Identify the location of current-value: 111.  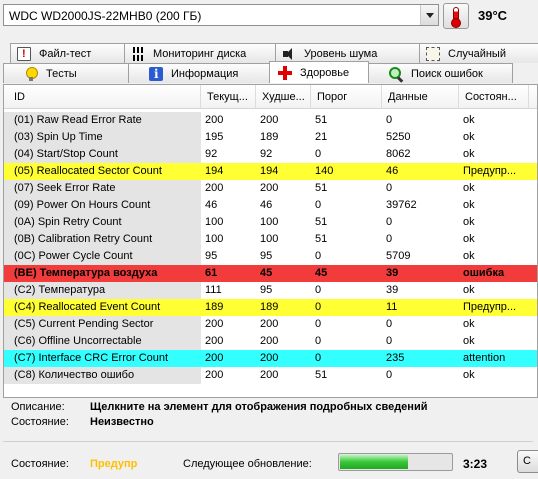
(213, 290).